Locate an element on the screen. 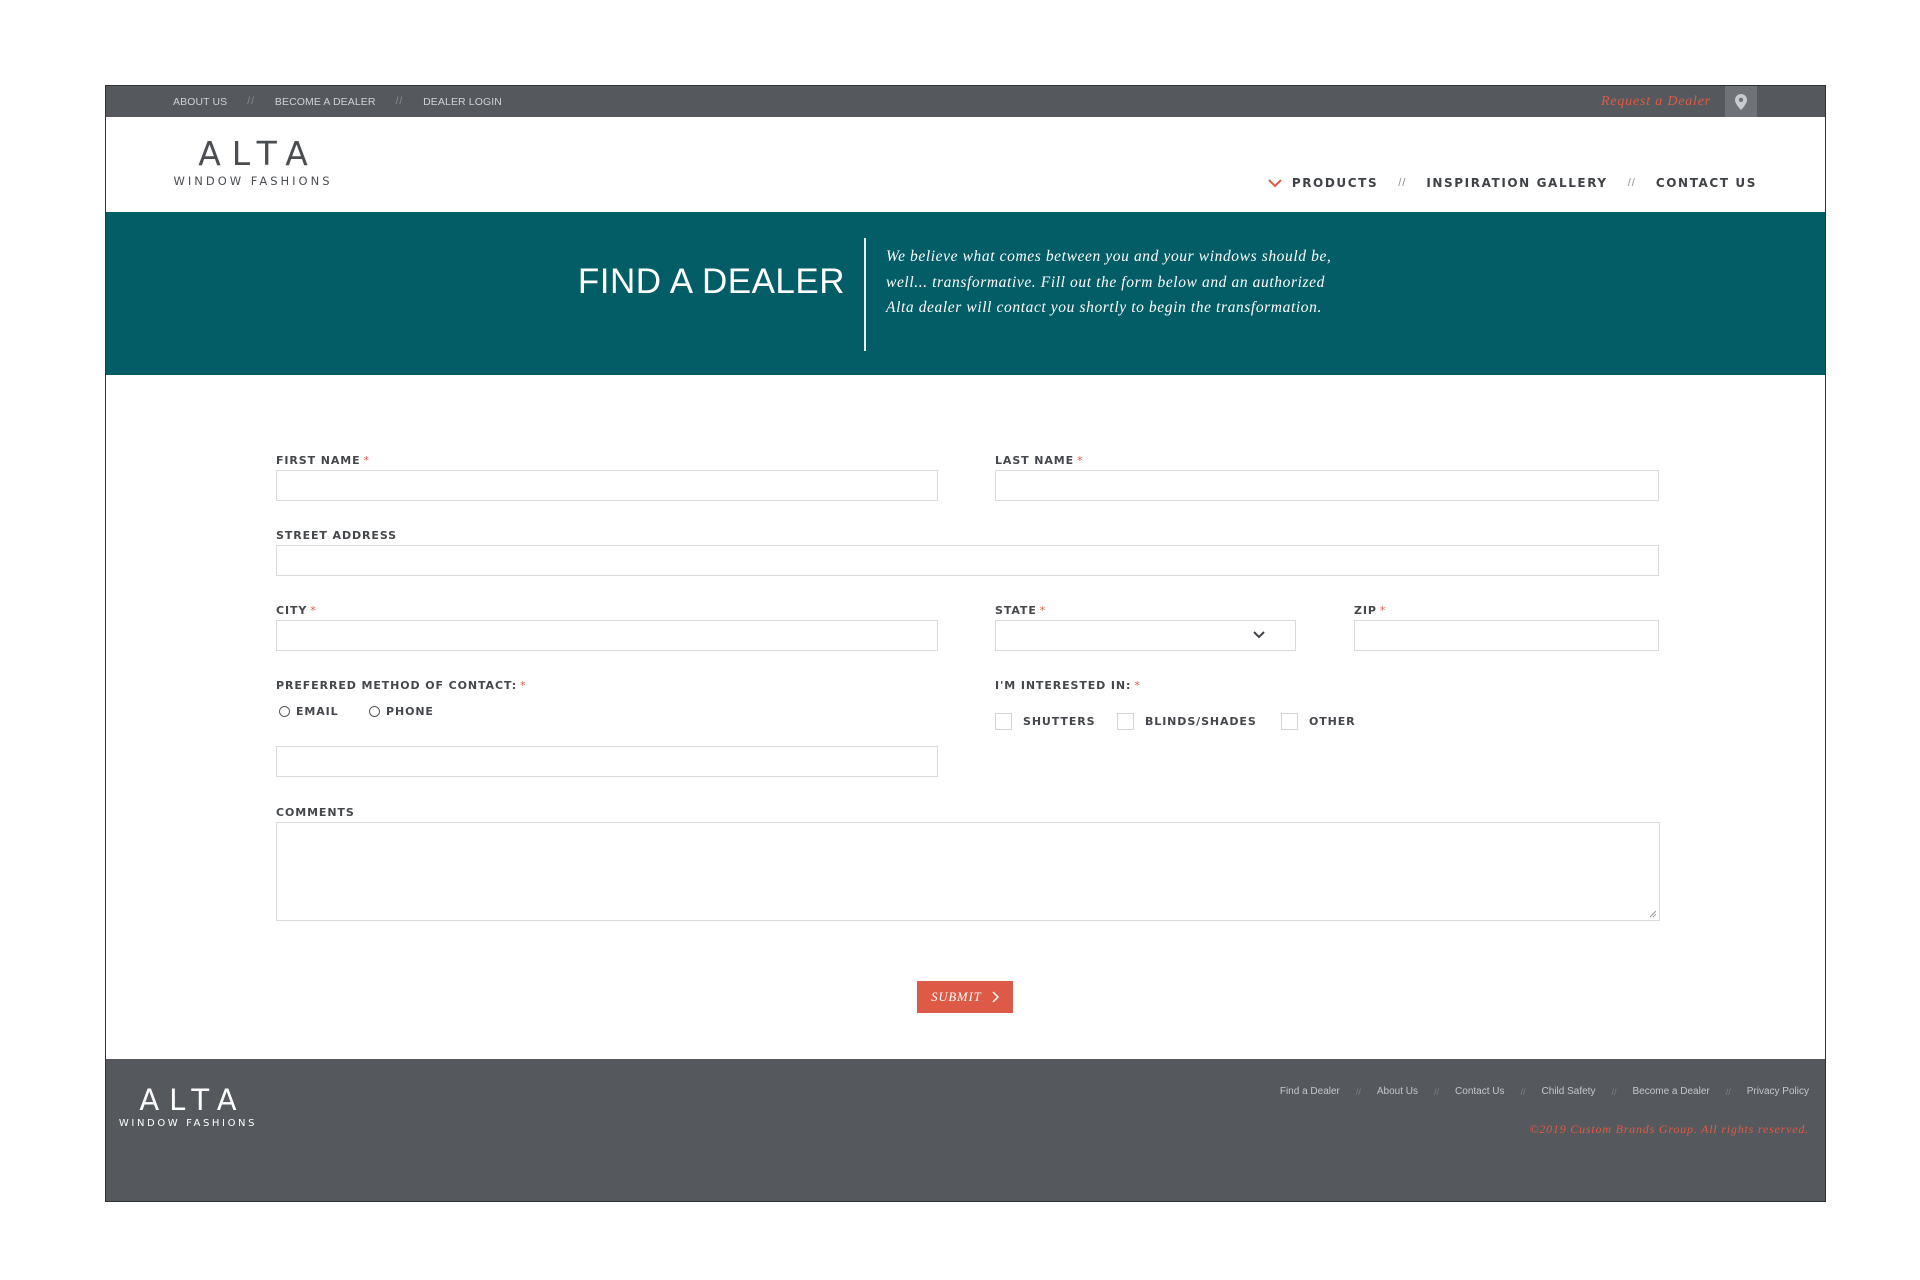 The image size is (1920, 1280). contact-radio-email: EMAIL is located at coordinates (309, 711).